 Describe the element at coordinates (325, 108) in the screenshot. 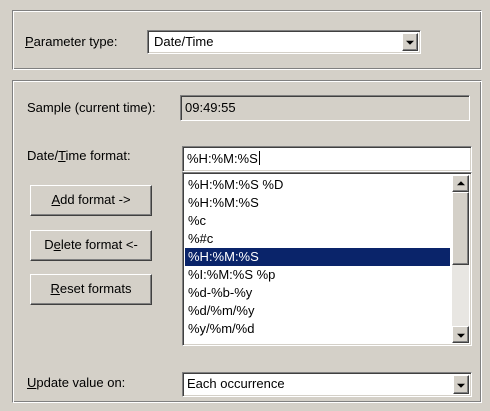

I see `sample-field: 09:49:55` at that location.